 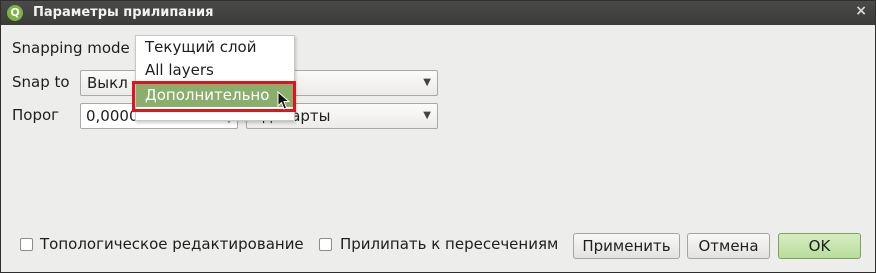 I want to click on dropdown-option-current-layer: Текущий слой, so click(x=215, y=47).